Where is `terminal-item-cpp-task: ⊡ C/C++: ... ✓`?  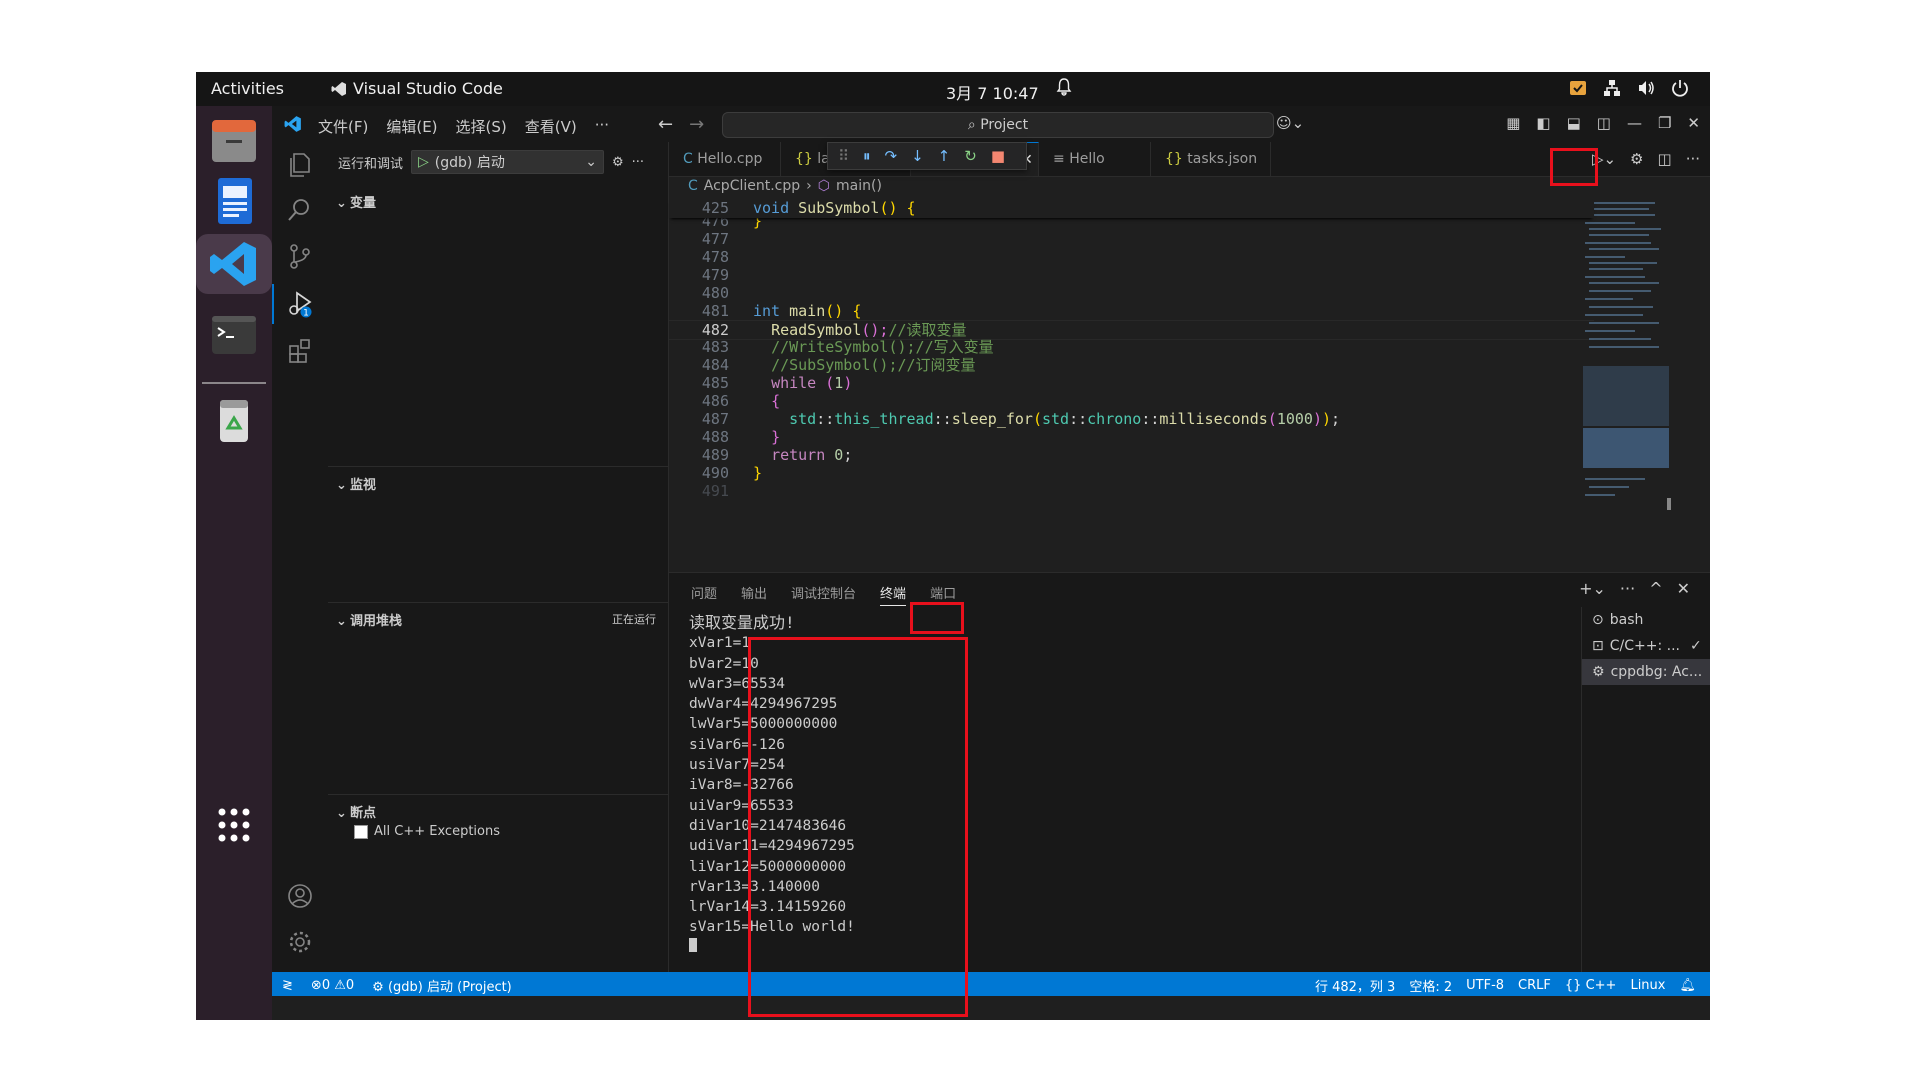 terminal-item-cpp-task: ⊡ C/C++: ... ✓ is located at coordinates (1646, 646).